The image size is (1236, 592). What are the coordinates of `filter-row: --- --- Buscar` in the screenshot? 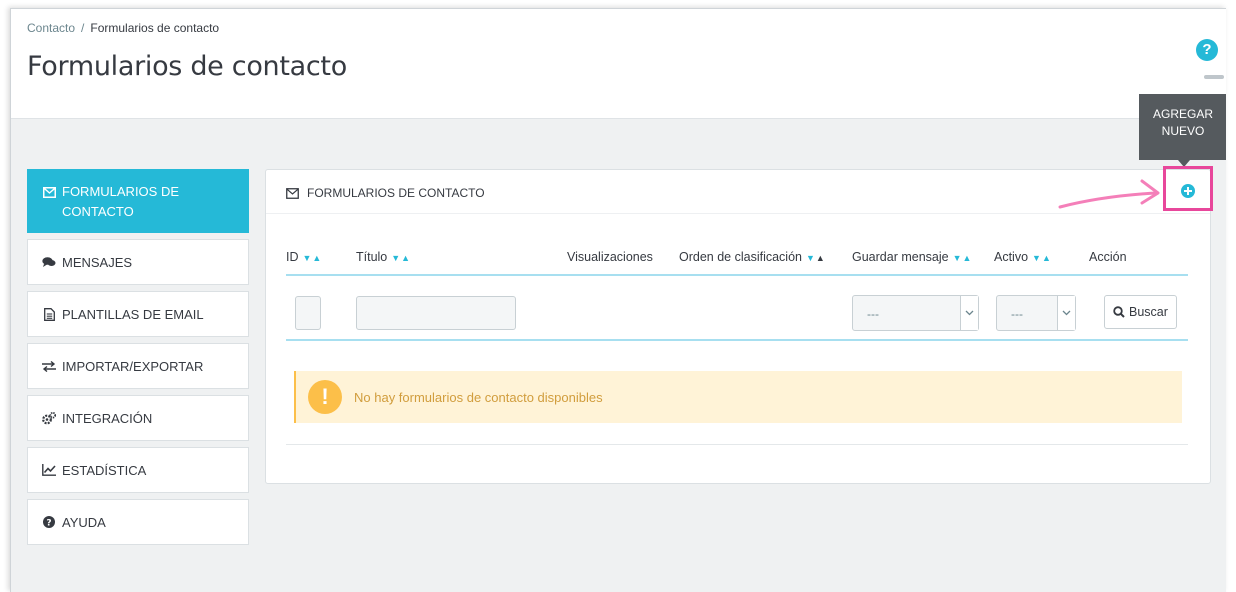 It's located at (737, 309).